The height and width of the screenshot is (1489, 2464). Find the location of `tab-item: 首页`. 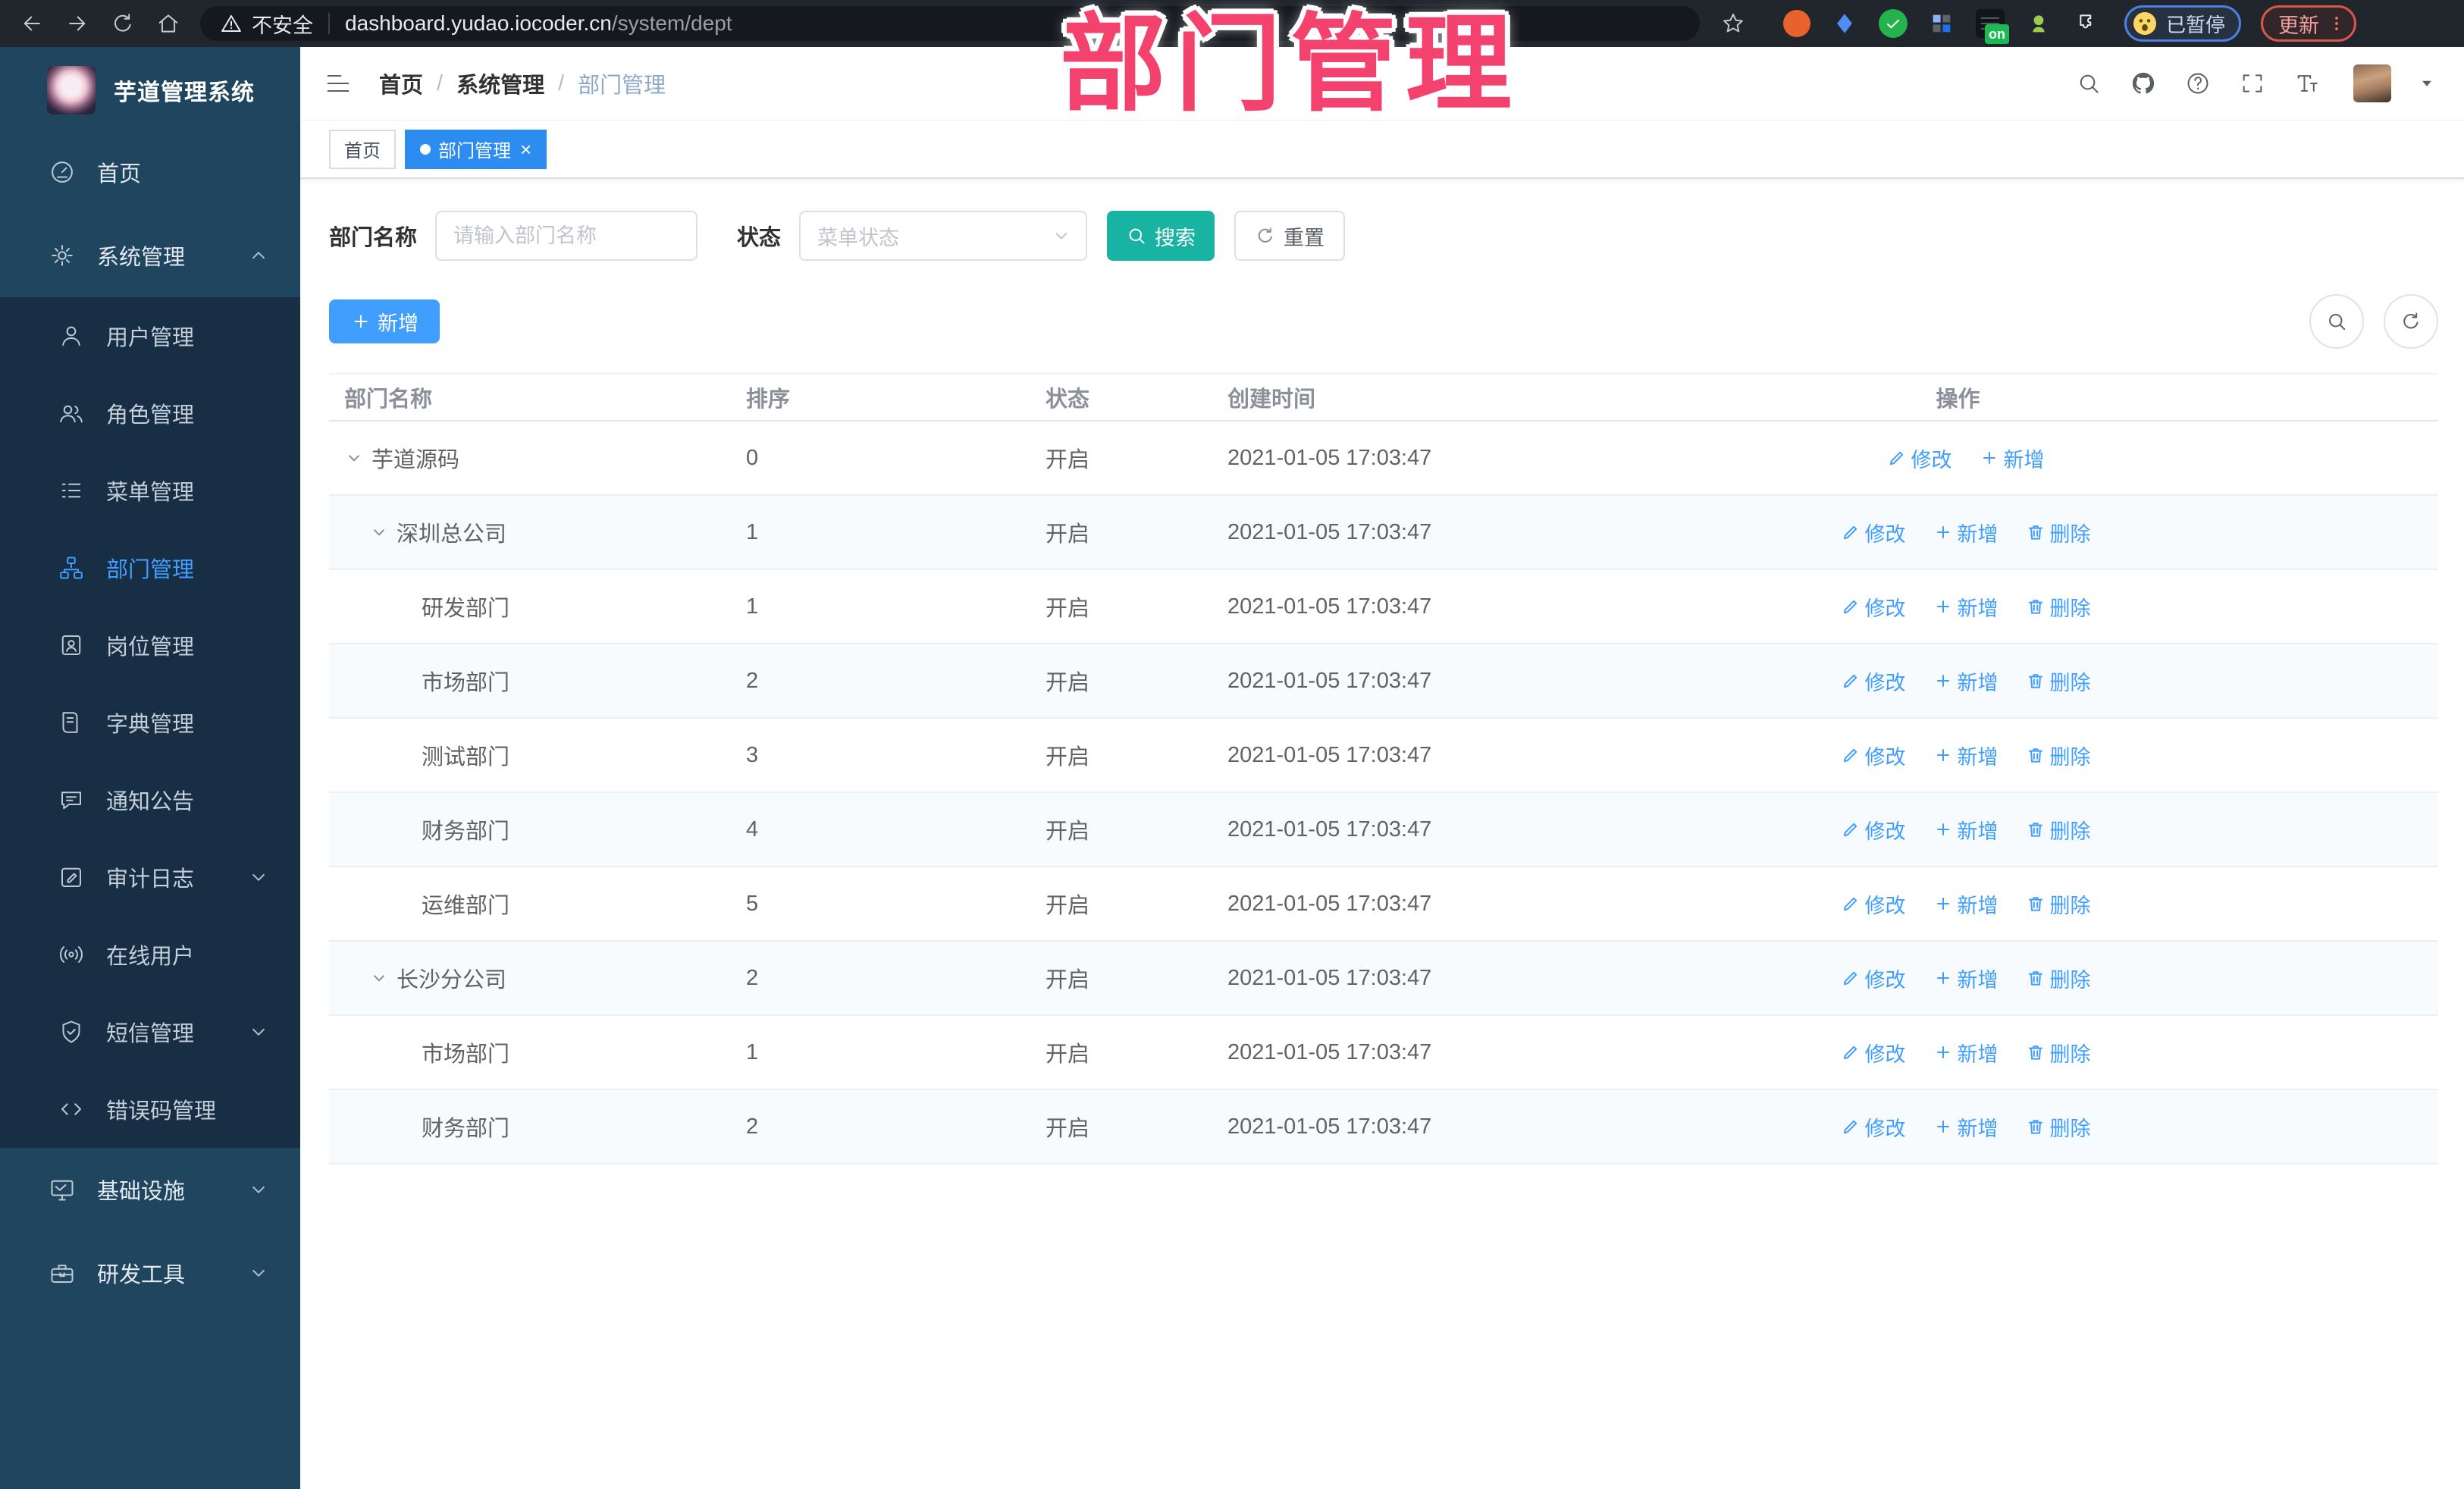

tab-item: 首页 is located at coordinates (363, 149).